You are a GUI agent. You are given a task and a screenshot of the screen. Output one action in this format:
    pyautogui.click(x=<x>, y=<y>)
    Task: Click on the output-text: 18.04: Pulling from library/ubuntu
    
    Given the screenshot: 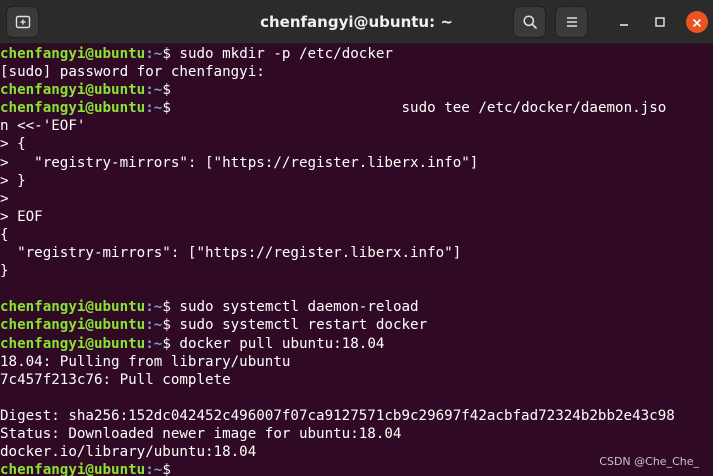 What is the action you would take?
    pyautogui.click(x=145, y=361)
    